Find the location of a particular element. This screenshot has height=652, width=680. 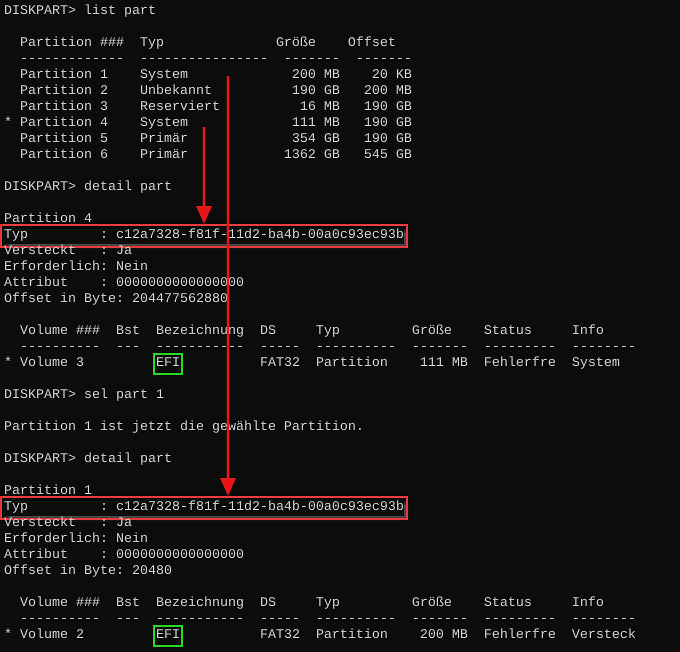

console-line: Partition ### Typ Größe Offset is located at coordinates (207, 43).